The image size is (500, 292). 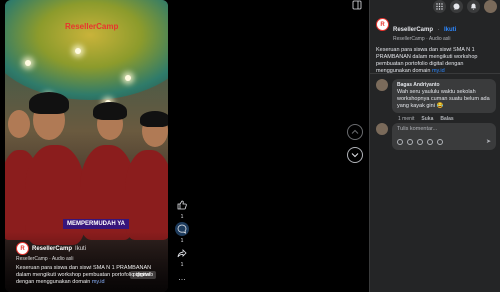 I want to click on next-reel-button, so click(x=355, y=155).